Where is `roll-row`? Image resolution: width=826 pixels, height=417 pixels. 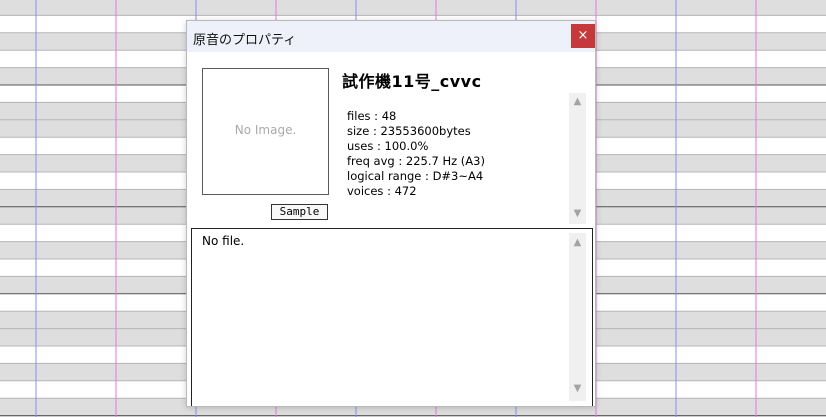 roll-row is located at coordinates (413, 8).